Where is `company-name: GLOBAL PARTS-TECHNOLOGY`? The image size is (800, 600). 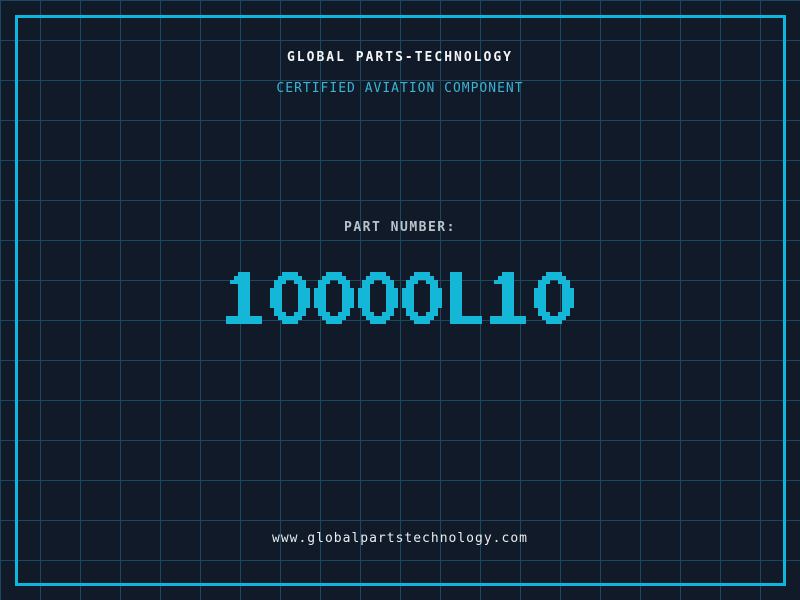 company-name: GLOBAL PARTS-TECHNOLOGY is located at coordinates (399, 57).